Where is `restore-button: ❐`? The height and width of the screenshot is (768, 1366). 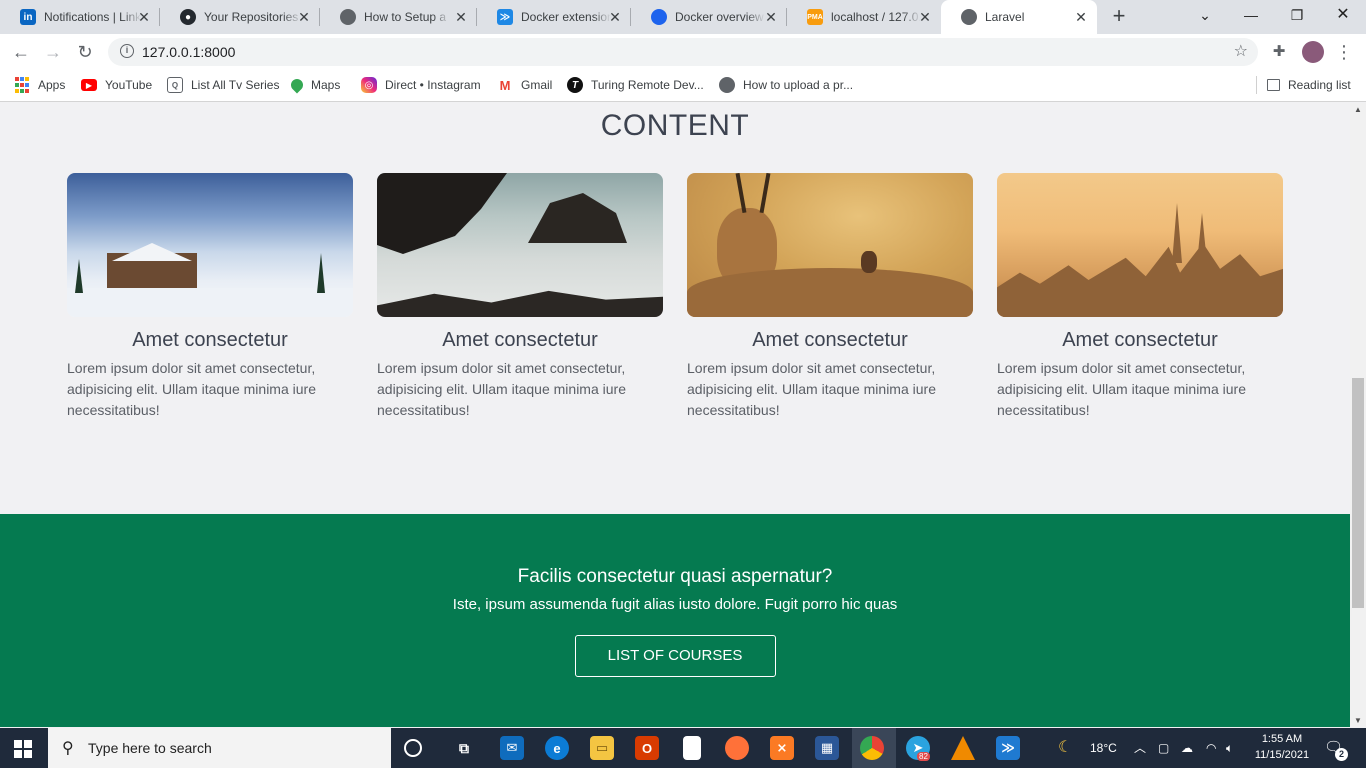
restore-button: ❐ is located at coordinates (1297, 17).